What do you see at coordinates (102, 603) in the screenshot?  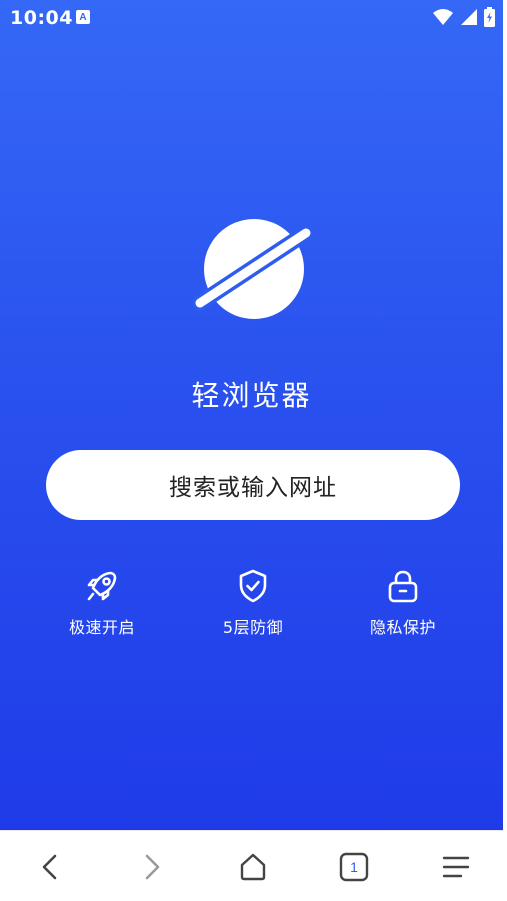 I see `feature-fast-start: 极速开启` at bounding box center [102, 603].